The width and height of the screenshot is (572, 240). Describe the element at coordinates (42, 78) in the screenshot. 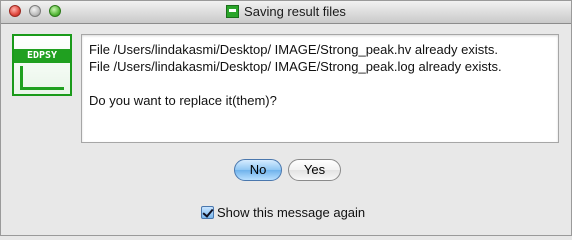

I see `logo-frame` at that location.